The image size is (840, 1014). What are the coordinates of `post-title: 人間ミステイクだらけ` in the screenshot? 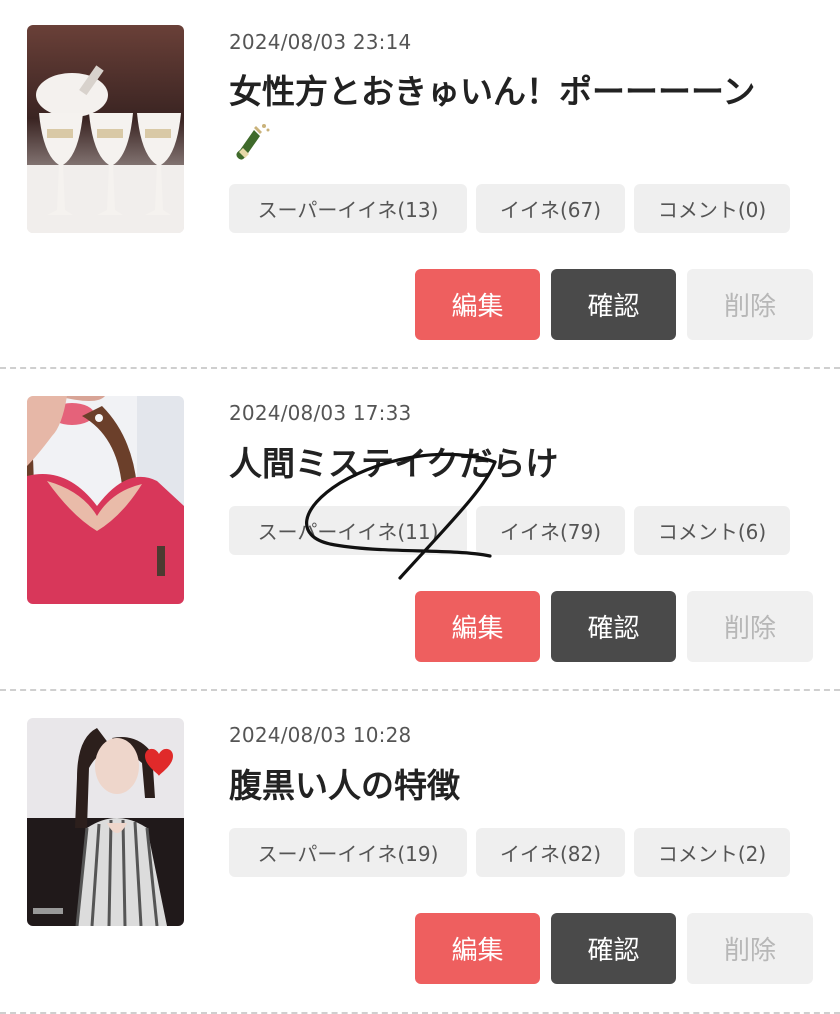 It's located at (519, 464).